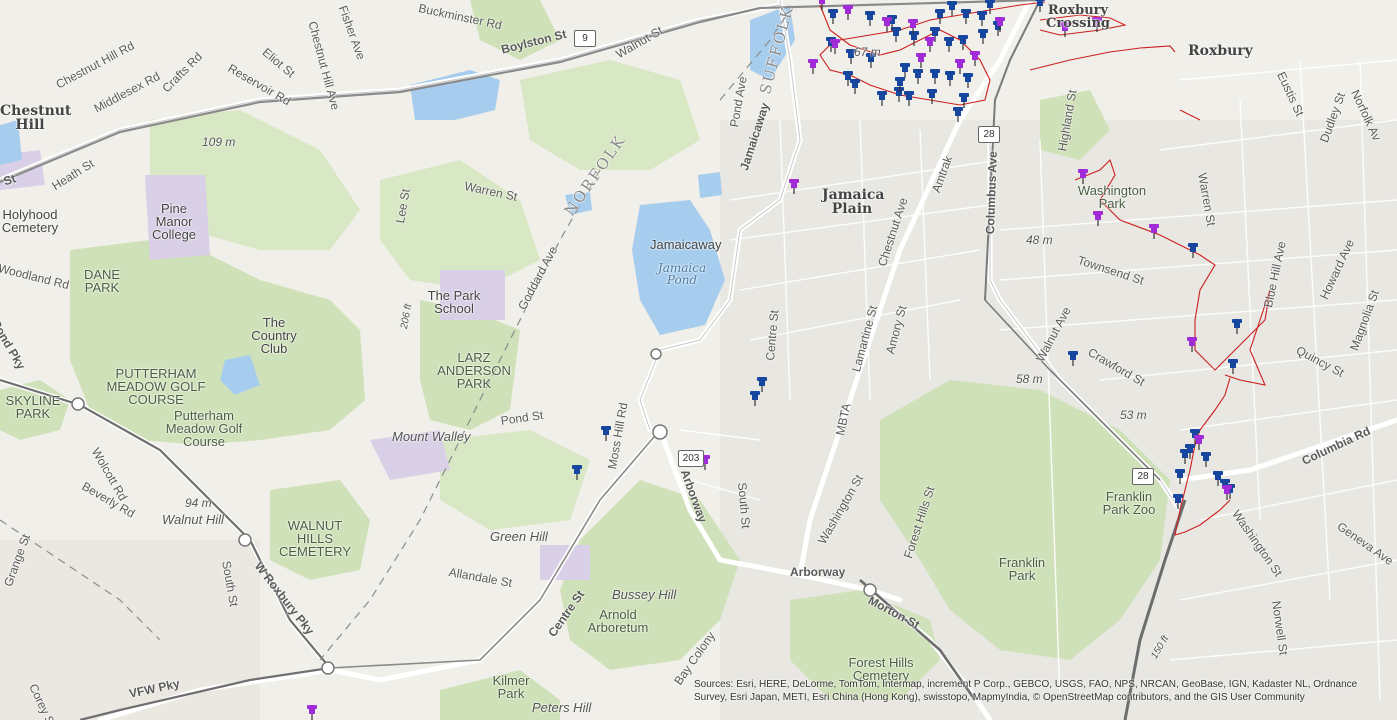 The width and height of the screenshot is (1397, 720). What do you see at coordinates (853, 202) in the screenshot?
I see `town-label: Jamaica Plain` at bounding box center [853, 202].